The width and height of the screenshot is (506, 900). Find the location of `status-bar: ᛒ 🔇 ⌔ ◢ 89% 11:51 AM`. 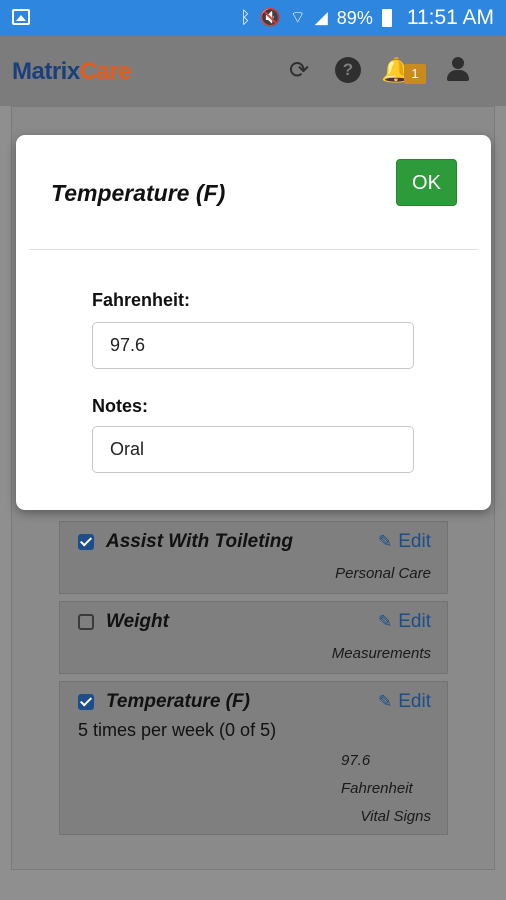

status-bar: ᛒ 🔇 ⌔ ◢ 89% 11:51 AM is located at coordinates (253, 18).